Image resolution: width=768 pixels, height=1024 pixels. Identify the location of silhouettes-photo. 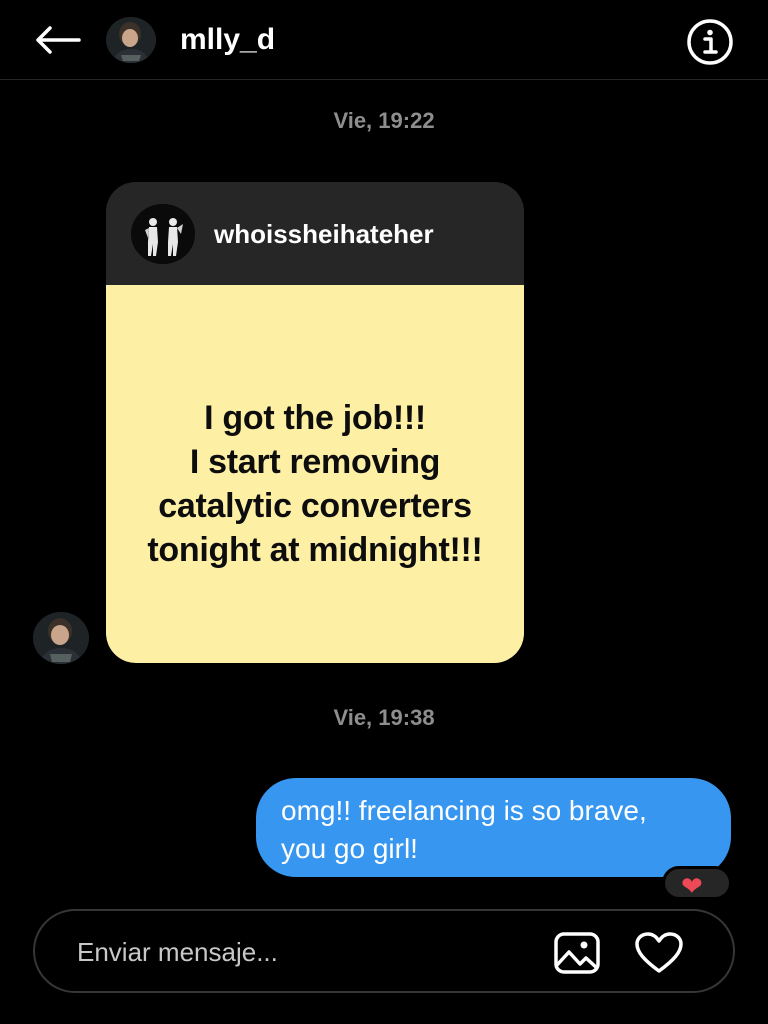
(163, 234).